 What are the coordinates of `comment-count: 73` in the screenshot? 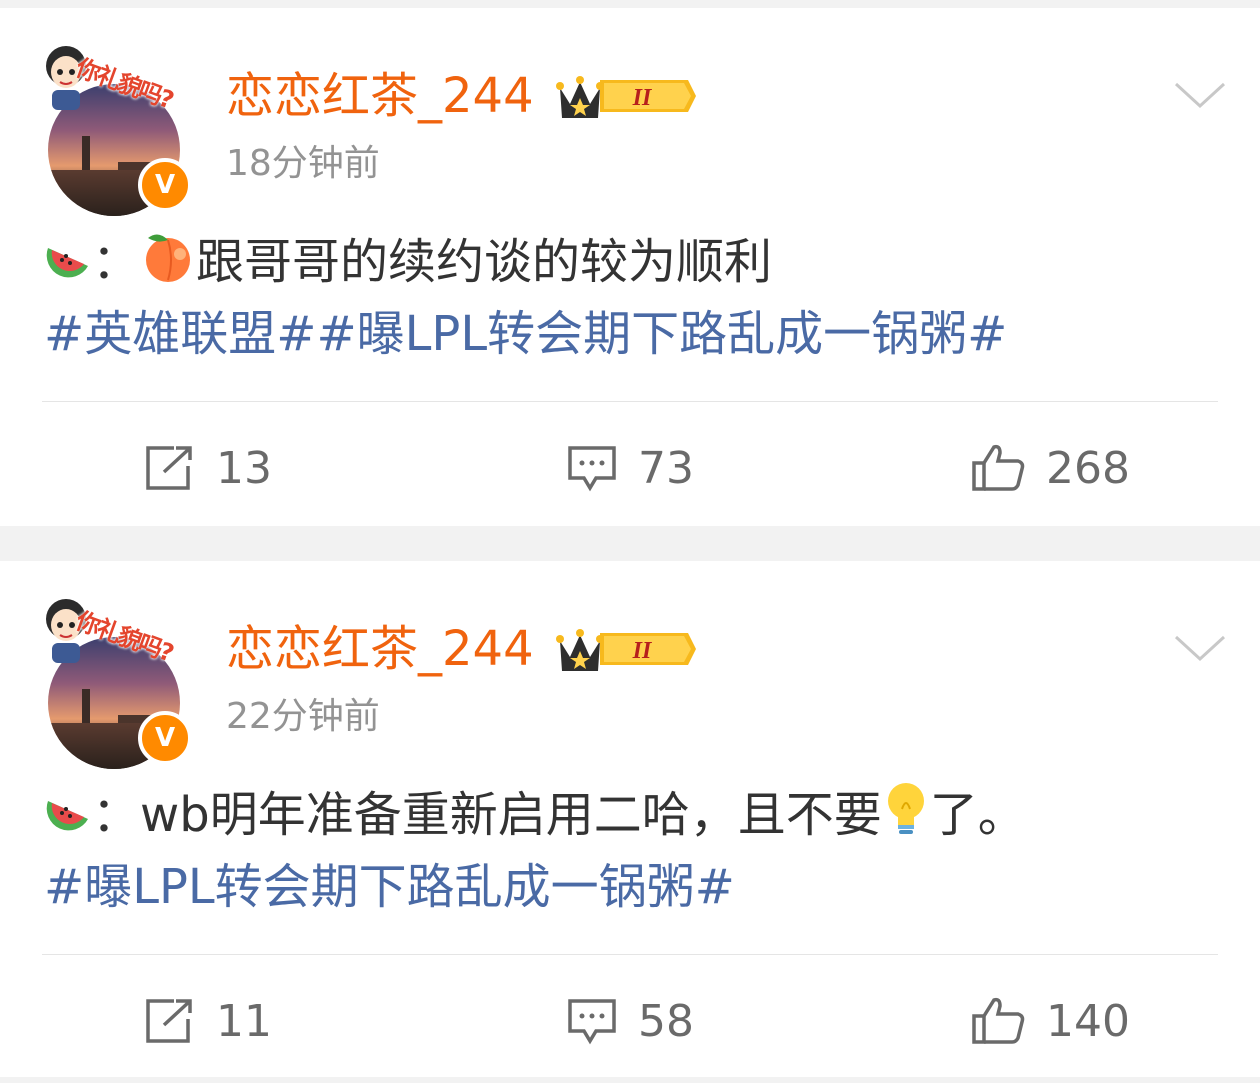 It's located at (666, 468).